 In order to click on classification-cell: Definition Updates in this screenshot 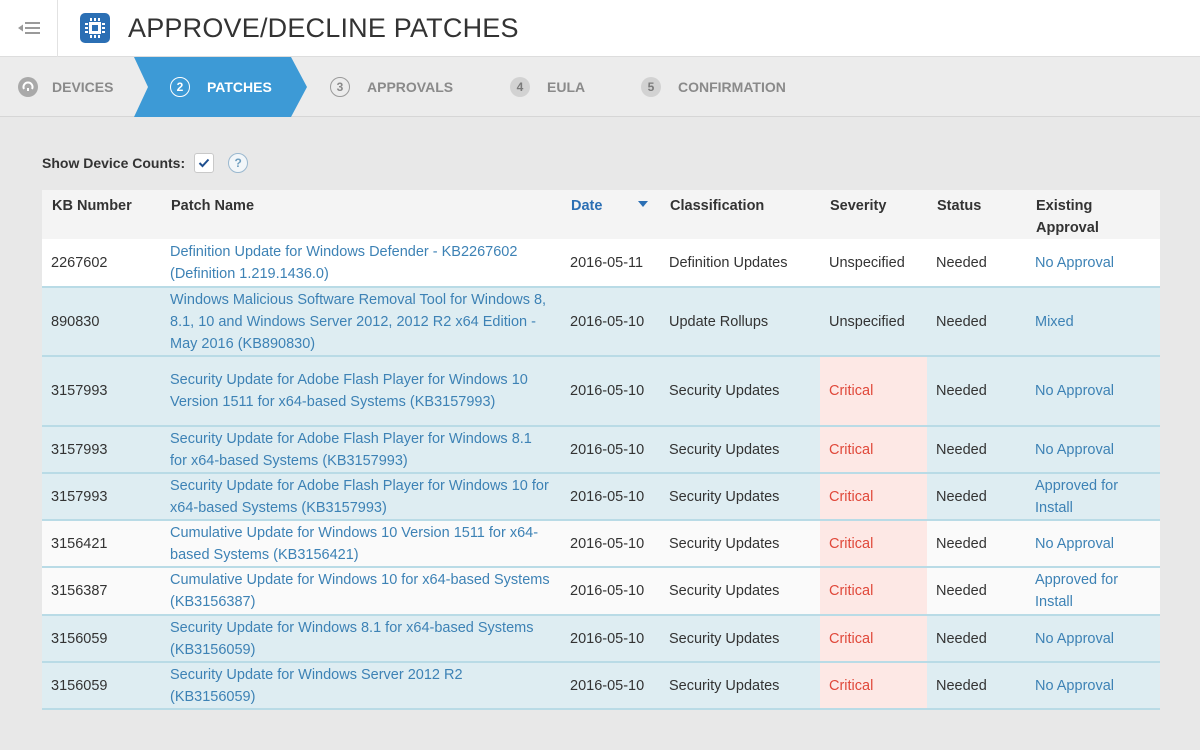, I will do `click(740, 263)`.